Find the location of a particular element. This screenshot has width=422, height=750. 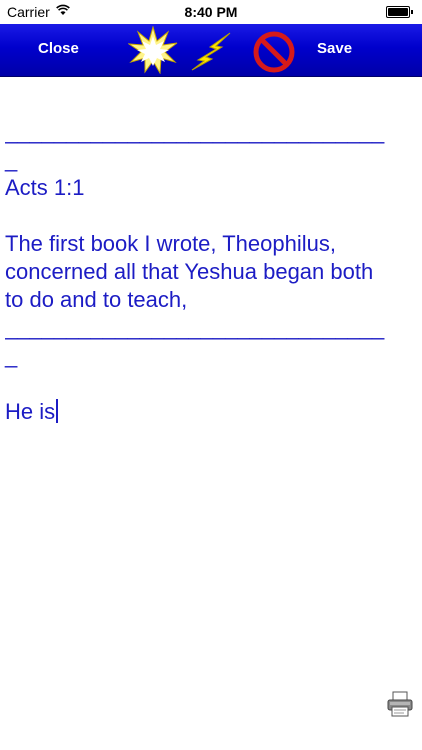

status-bar: Carrier 8:40 PM is located at coordinates (211, 12).